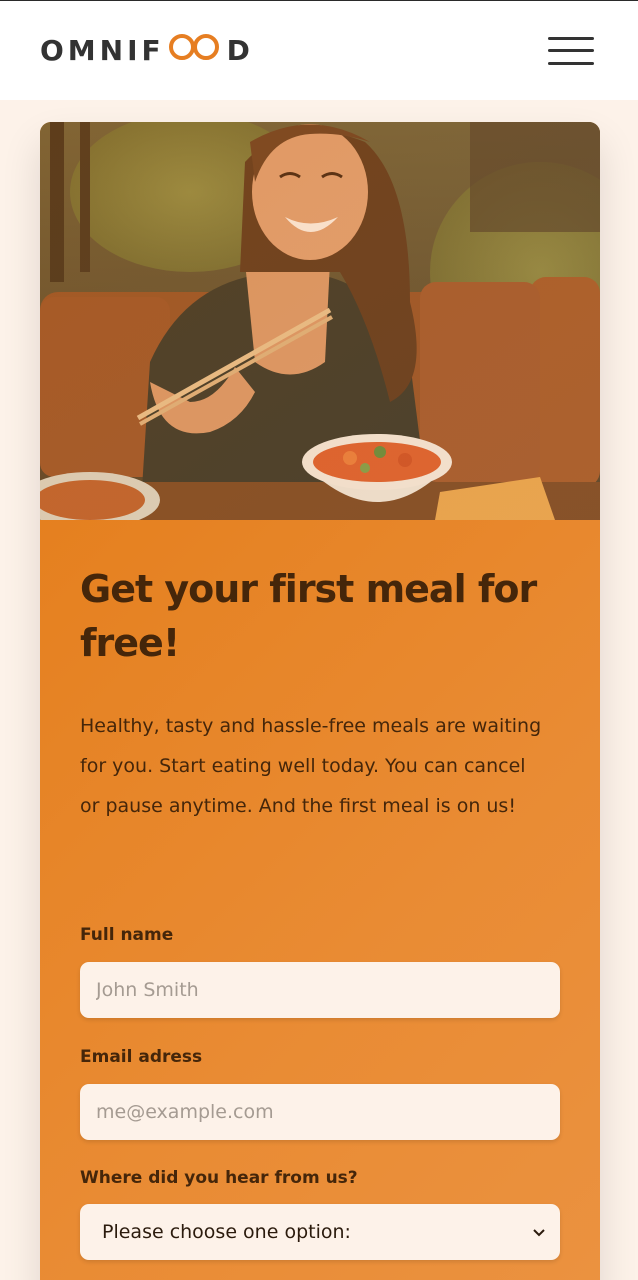  I want to click on chevron-down-icon, so click(539, 1233).